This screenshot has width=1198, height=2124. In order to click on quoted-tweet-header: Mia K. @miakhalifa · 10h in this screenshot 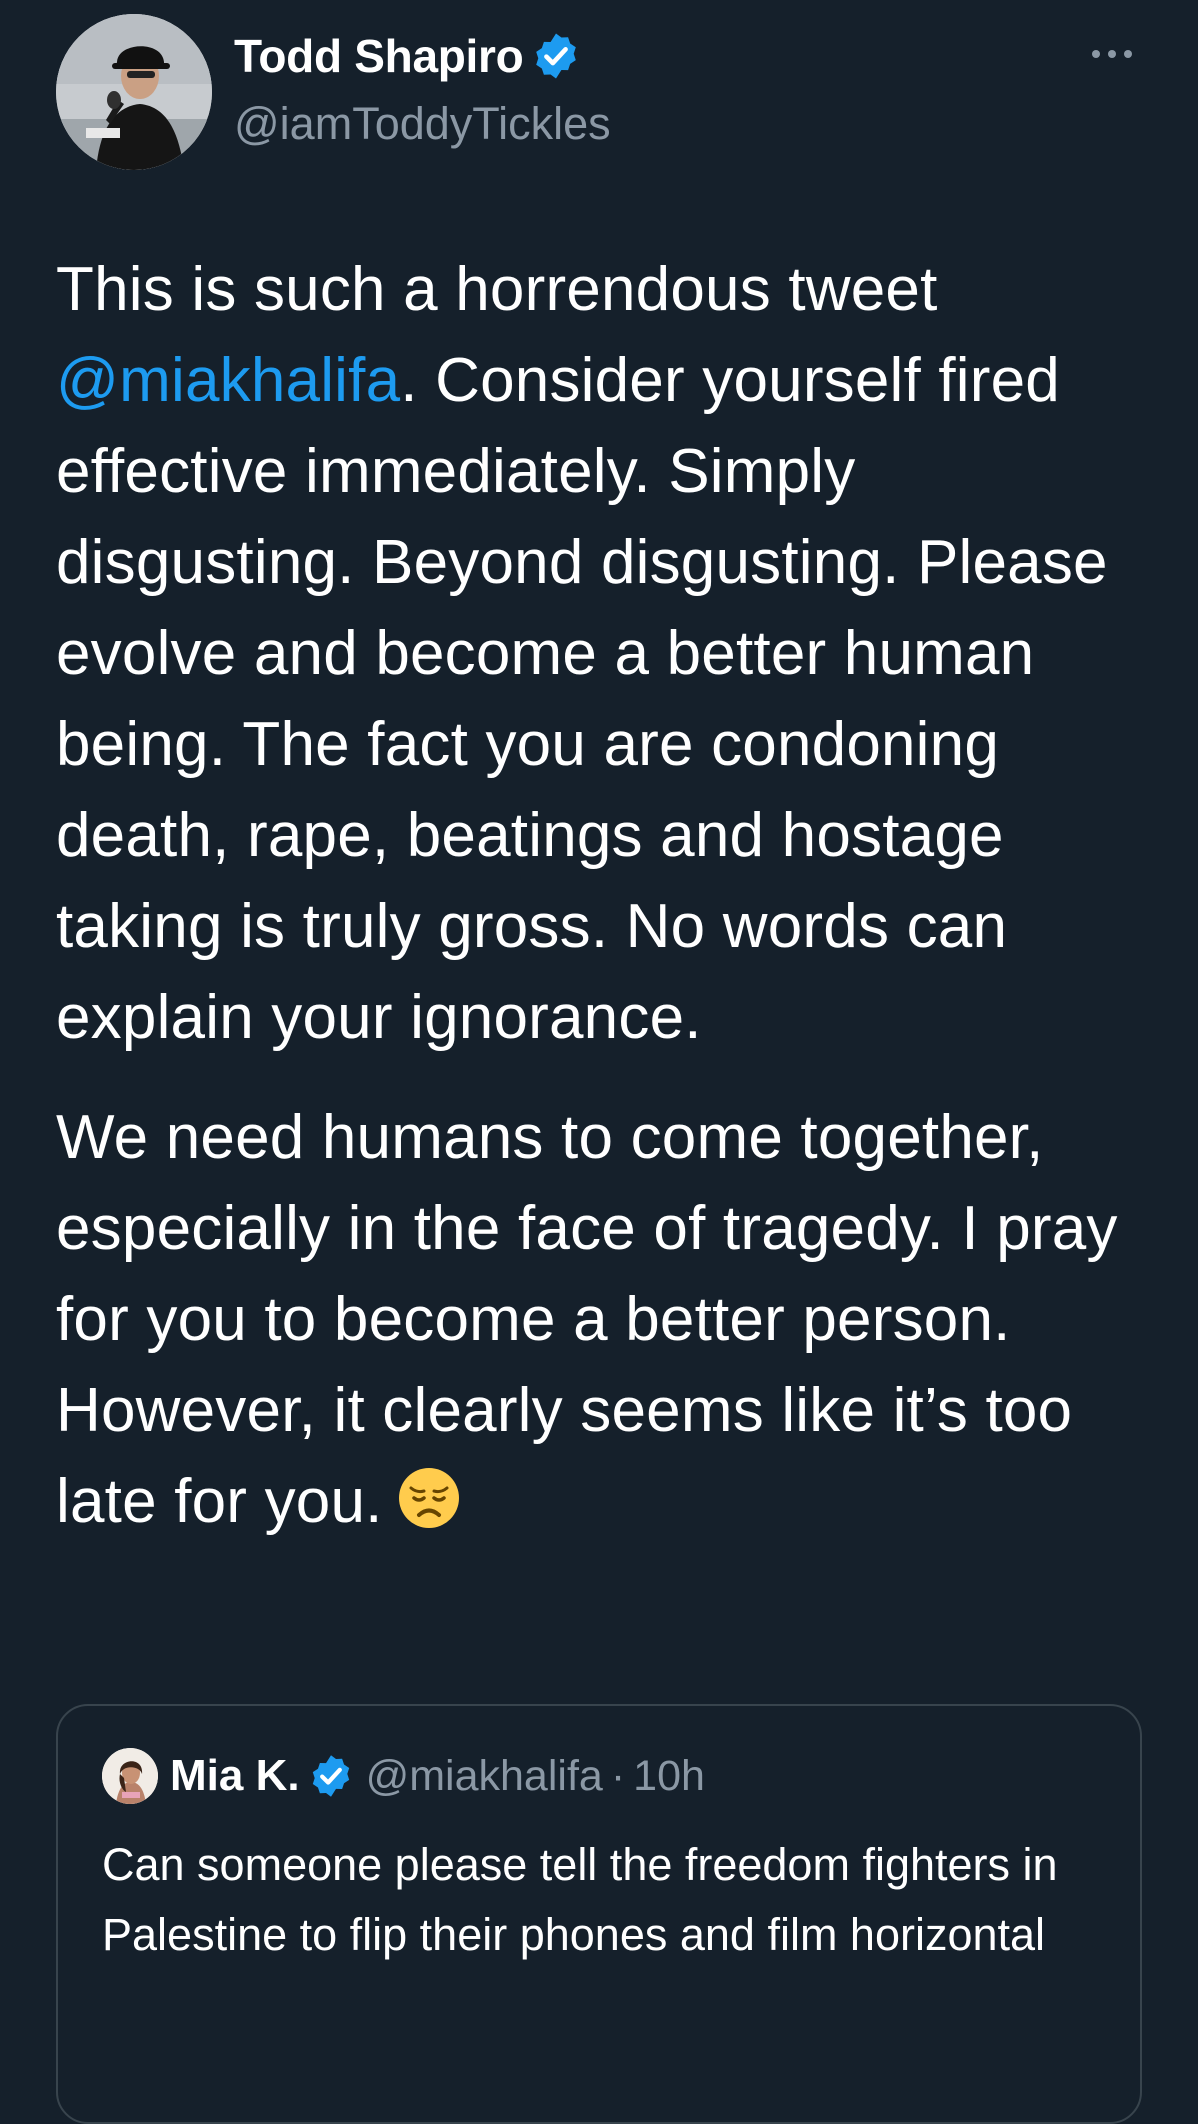, I will do `click(403, 1776)`.